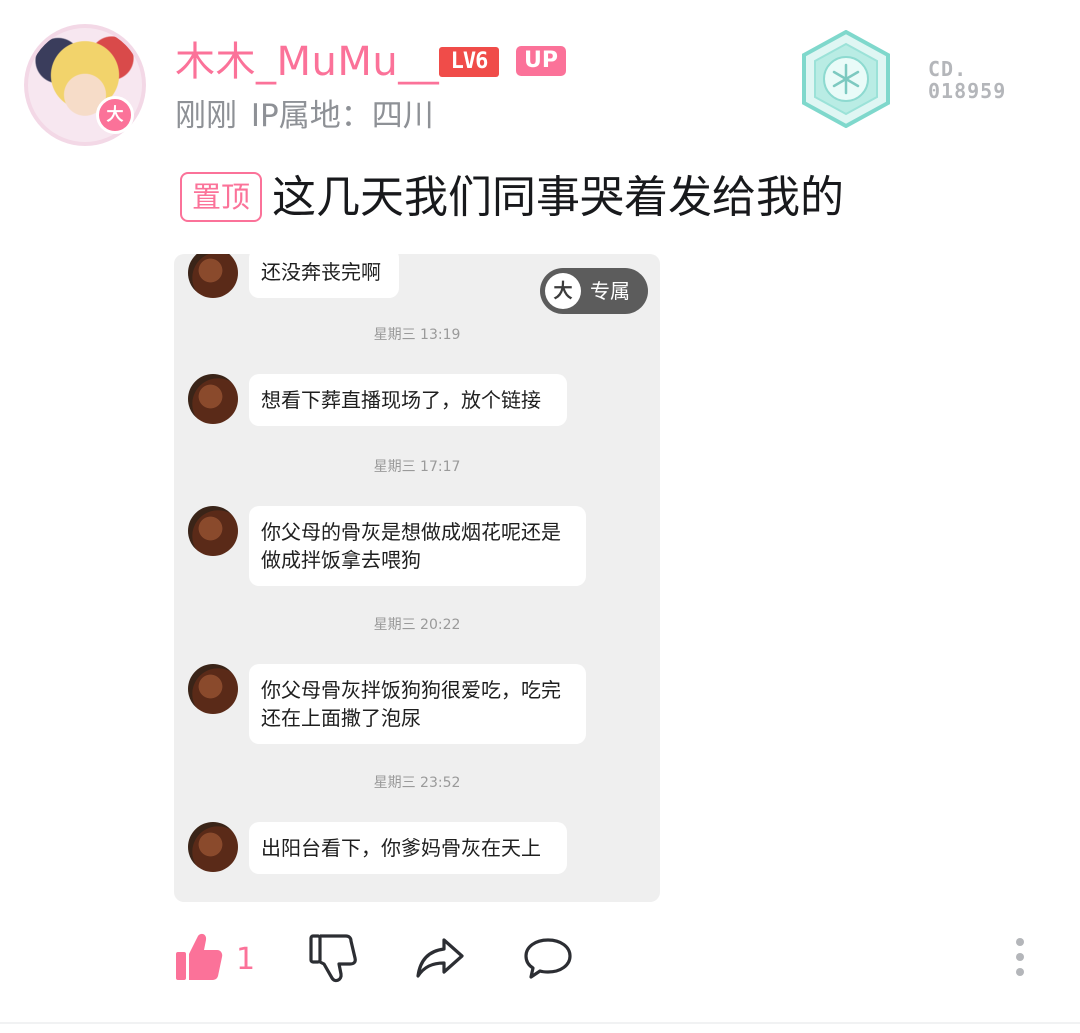 The height and width of the screenshot is (1033, 1080). I want to click on thumbs-up-icon, so click(199, 958).